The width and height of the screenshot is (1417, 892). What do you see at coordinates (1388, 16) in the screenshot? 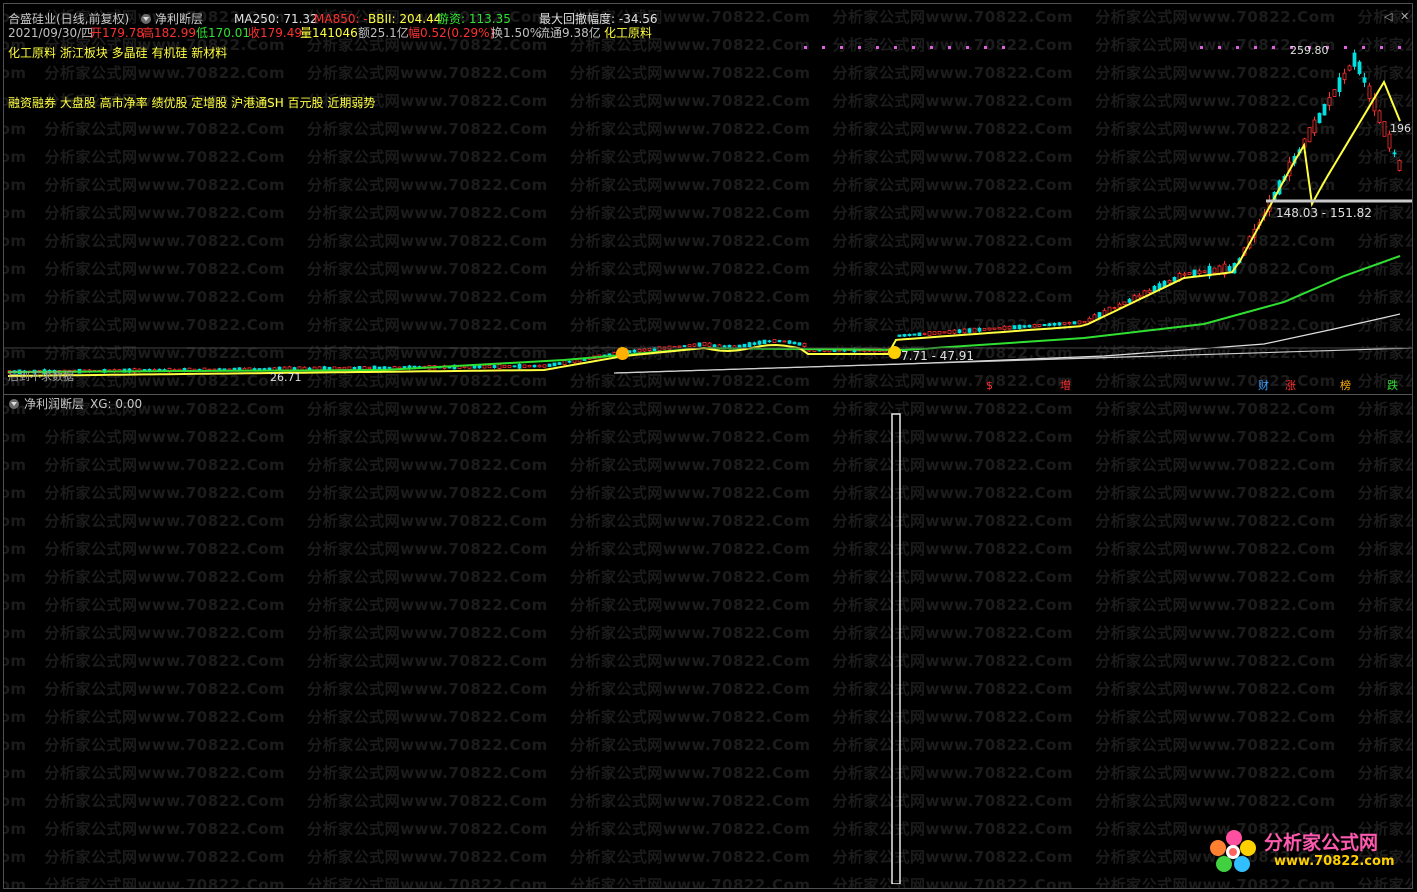
I see `collapse-icon: ◁` at bounding box center [1388, 16].